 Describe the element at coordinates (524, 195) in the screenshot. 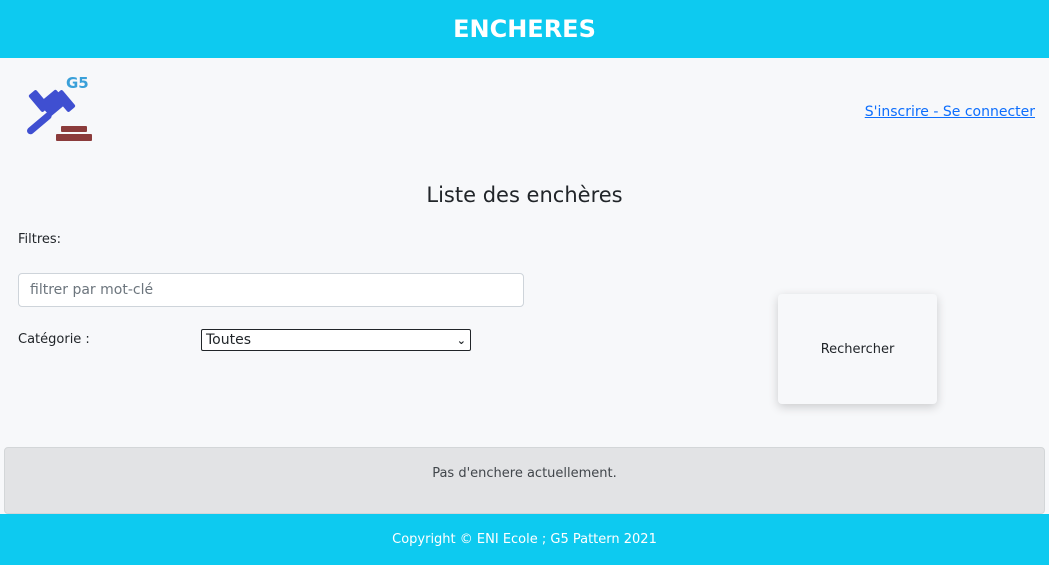

I see `page-title: Liste des enchères` at that location.